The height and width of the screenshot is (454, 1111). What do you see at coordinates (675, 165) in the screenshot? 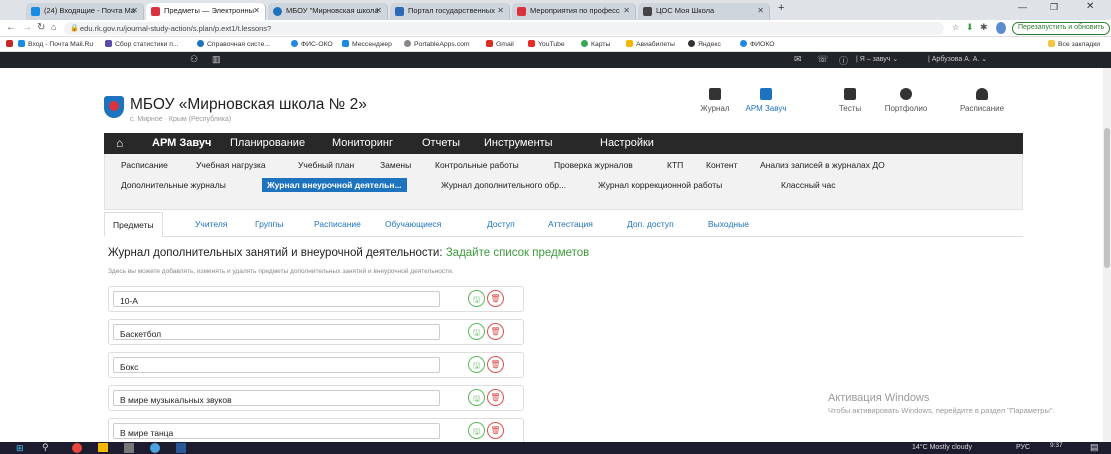
I see `submenu-ktp: КТП` at bounding box center [675, 165].